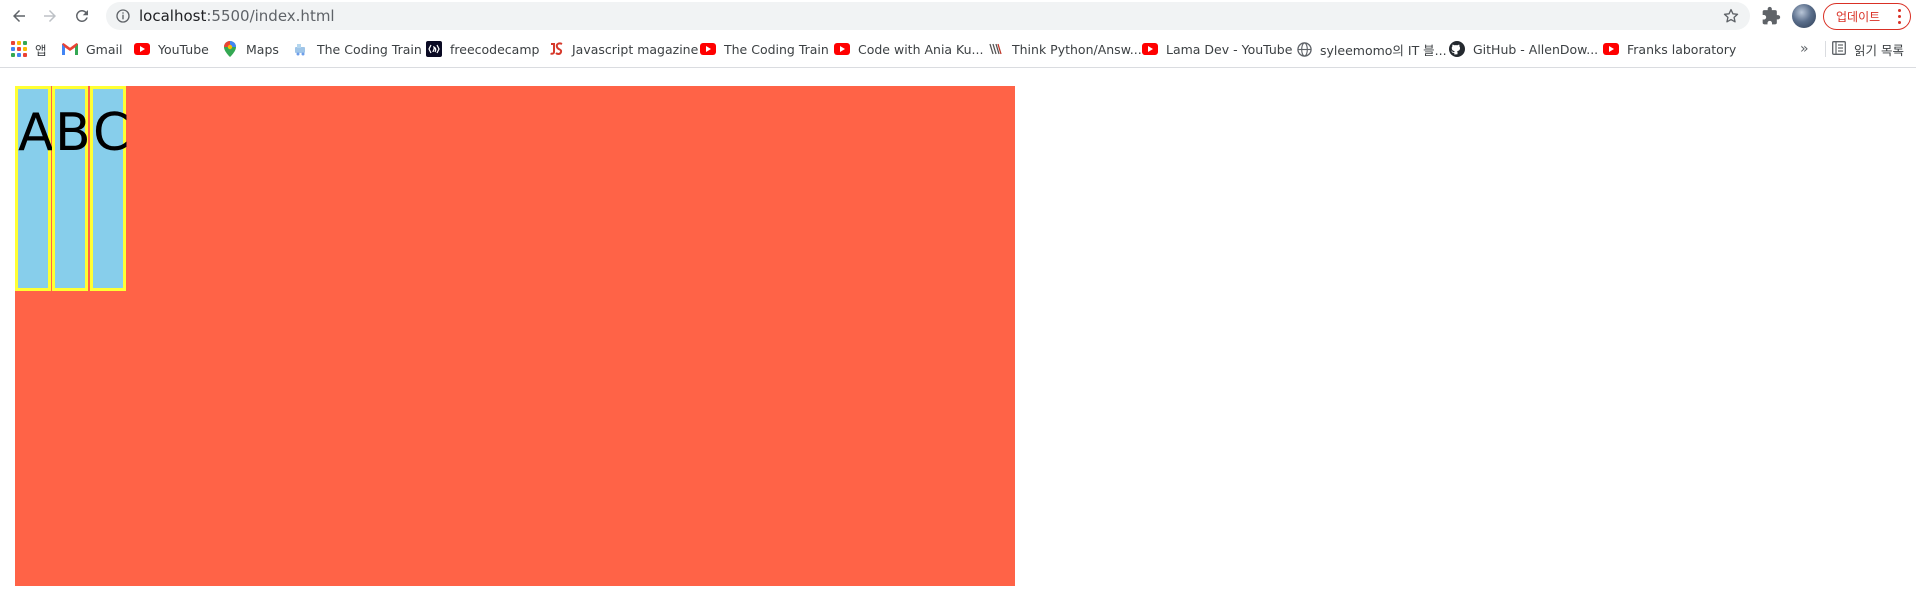 The width and height of the screenshot is (1916, 601). I want to click on bookmark-label: 앱, so click(41, 50).